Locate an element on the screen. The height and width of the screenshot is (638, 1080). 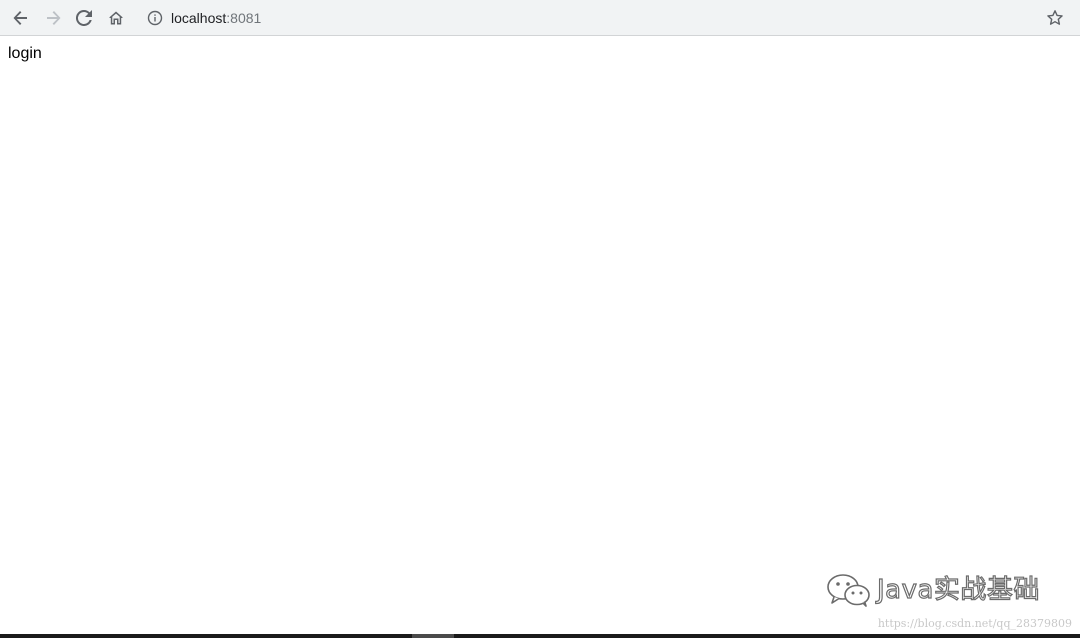
browser-toolbar: localhost:8081 is located at coordinates (540, 18).